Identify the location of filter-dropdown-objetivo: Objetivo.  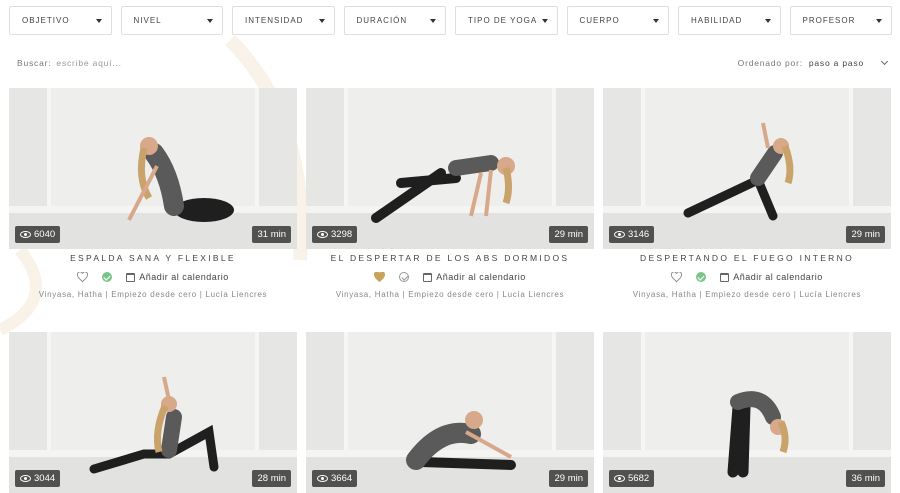
(60, 20).